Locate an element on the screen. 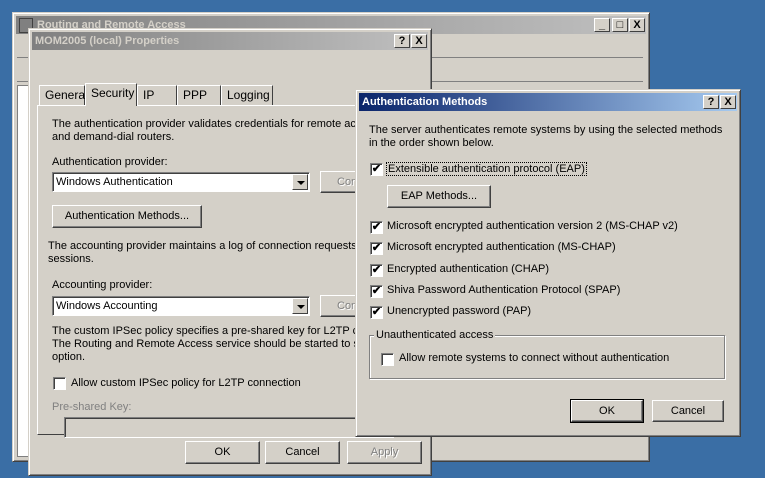 Image resolution: width=765 pixels, height=478 pixels. accounting-provider-select: Windows Accounting is located at coordinates (181, 306).